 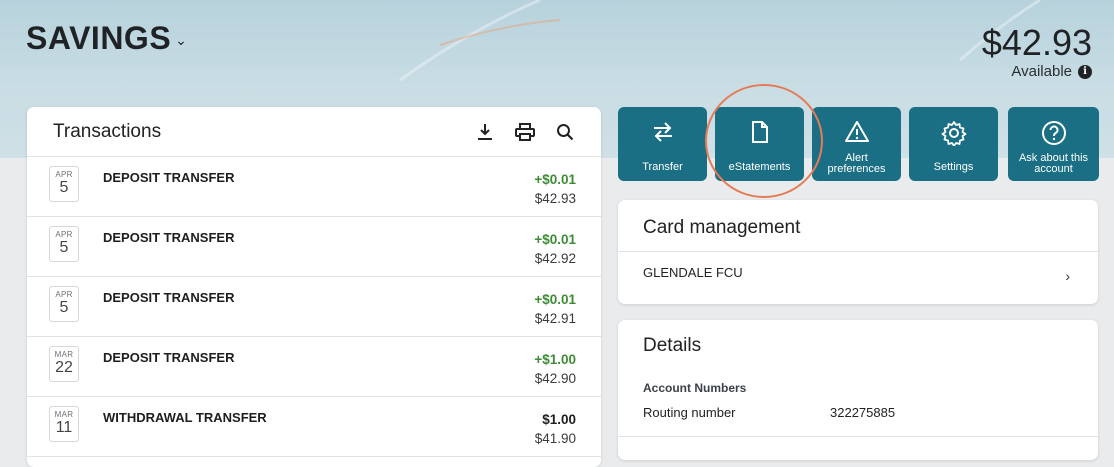 What do you see at coordinates (759, 144) in the screenshot?
I see `estatements-button: eStatements` at bounding box center [759, 144].